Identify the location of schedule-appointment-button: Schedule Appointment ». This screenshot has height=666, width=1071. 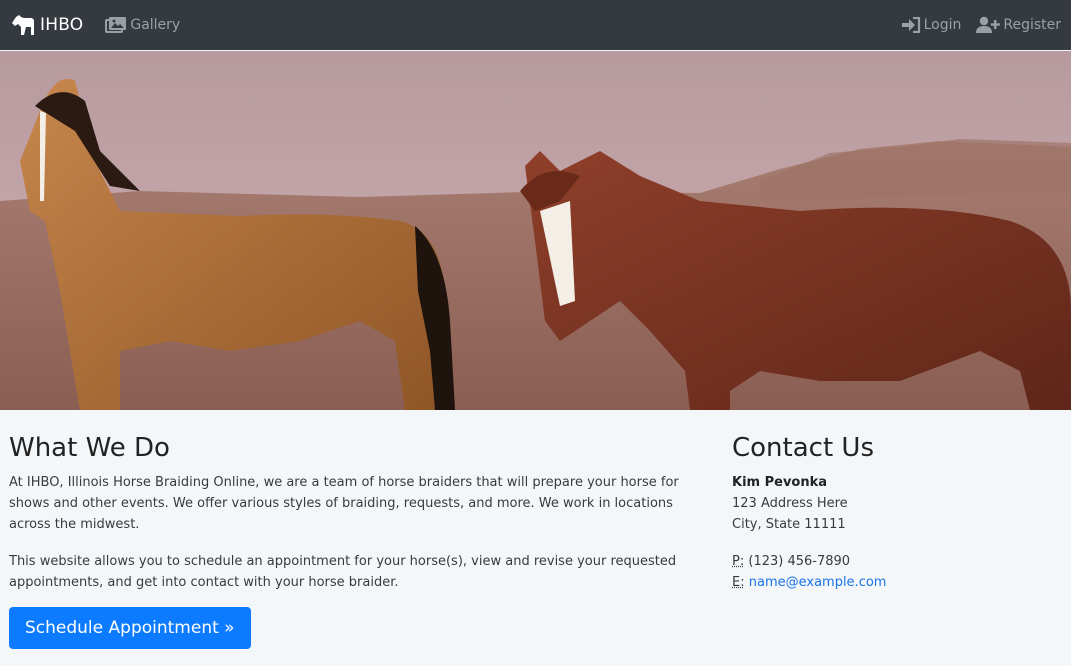
(130, 628).